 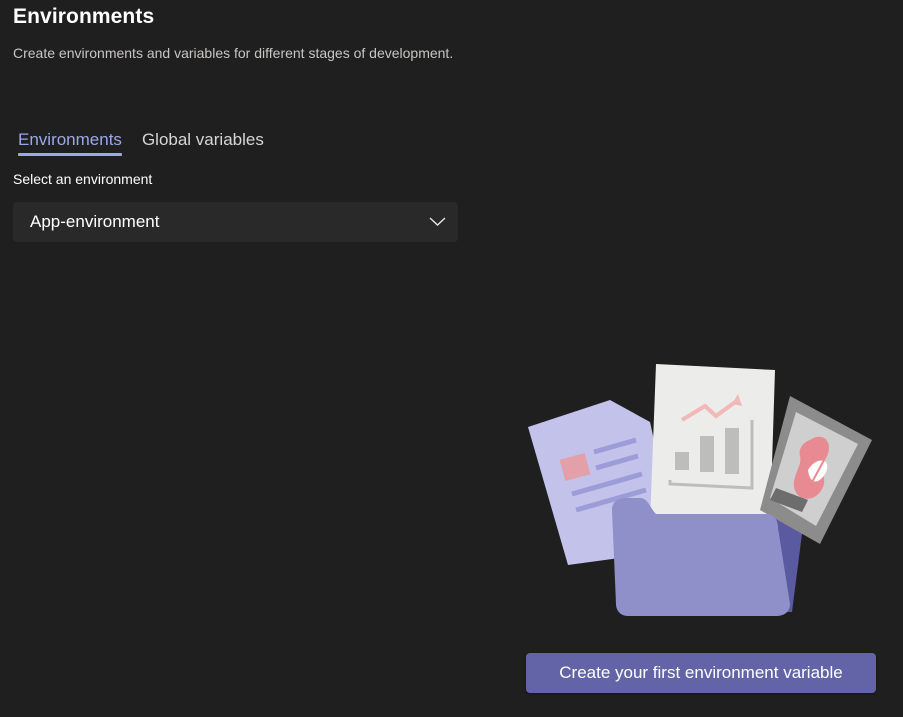 What do you see at coordinates (700, 490) in the screenshot?
I see `folder-with-documents-illustration` at bounding box center [700, 490].